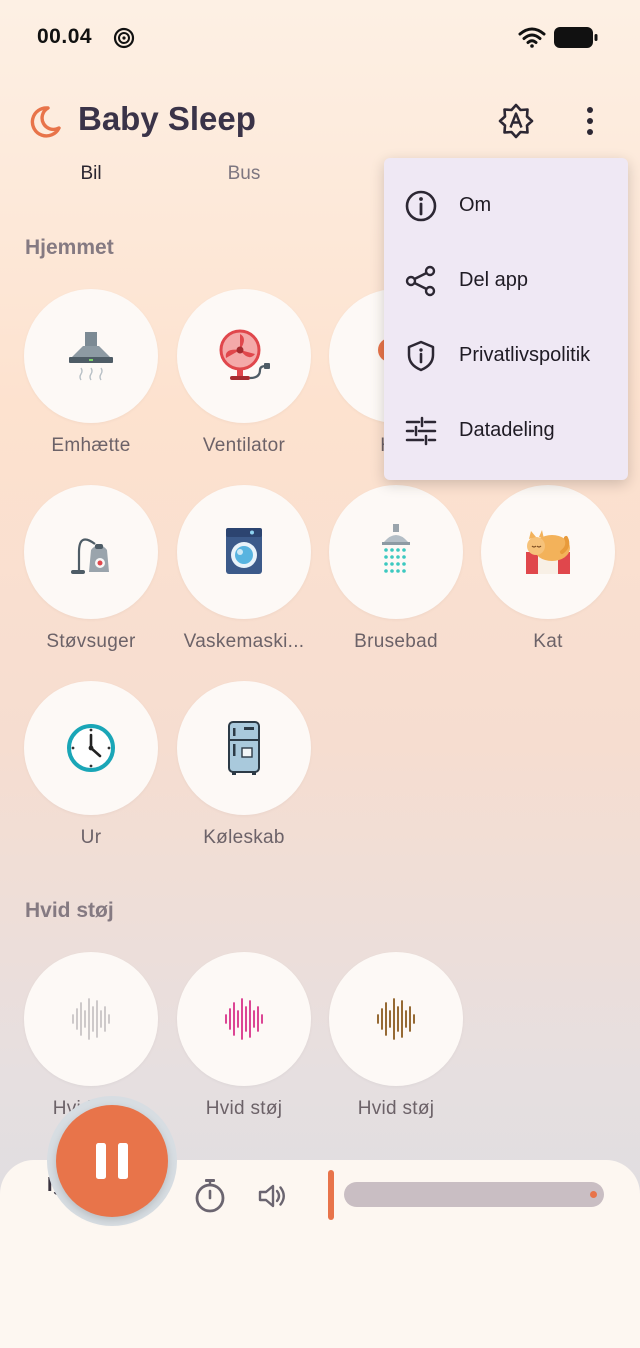  I want to click on volume-icon, so click(272, 1196).